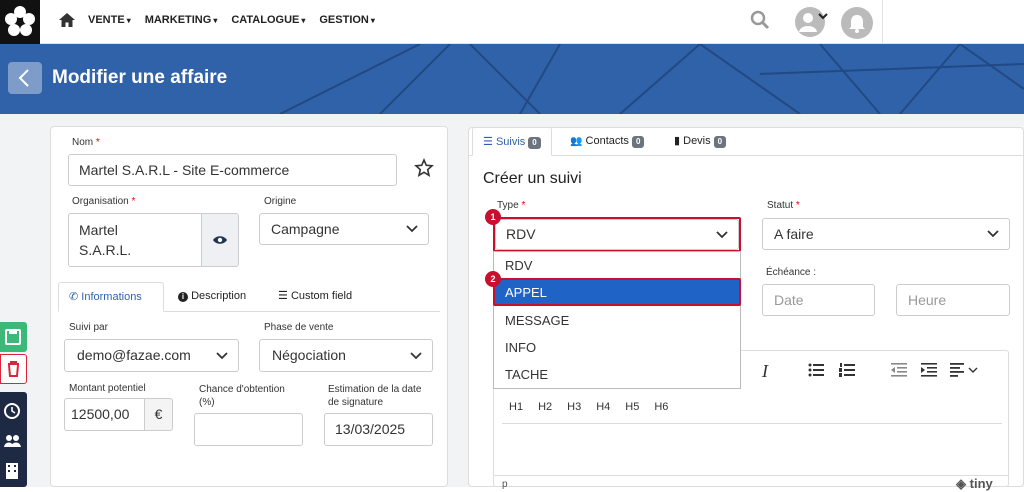  What do you see at coordinates (268, 20) in the screenshot?
I see `menu-catalogue: CATALOGUE ▾` at bounding box center [268, 20].